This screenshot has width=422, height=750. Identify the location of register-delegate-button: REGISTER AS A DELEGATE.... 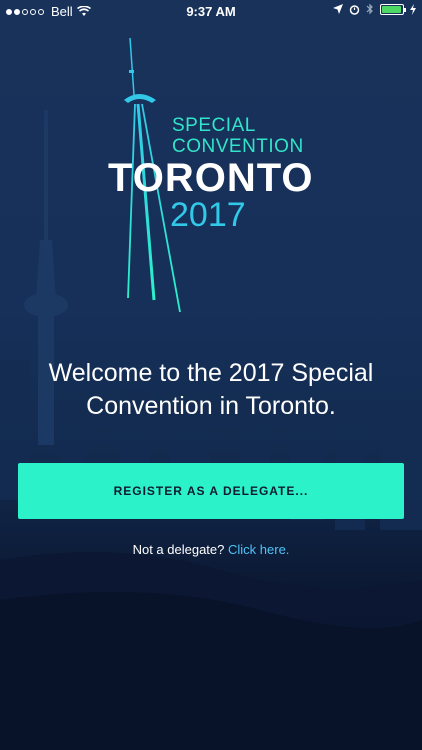
(211, 491).